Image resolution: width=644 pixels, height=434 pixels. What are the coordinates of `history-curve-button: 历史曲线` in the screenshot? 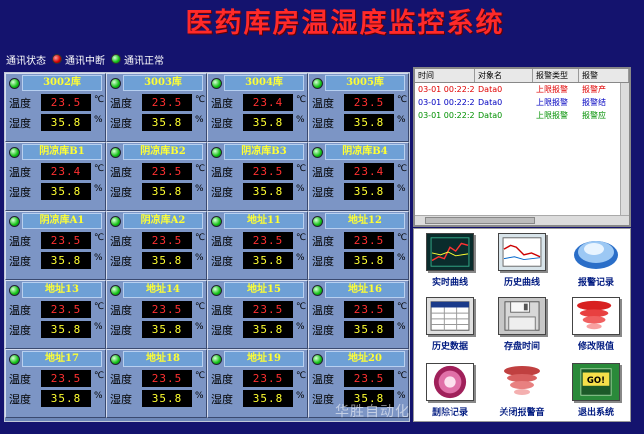 It's located at (522, 261).